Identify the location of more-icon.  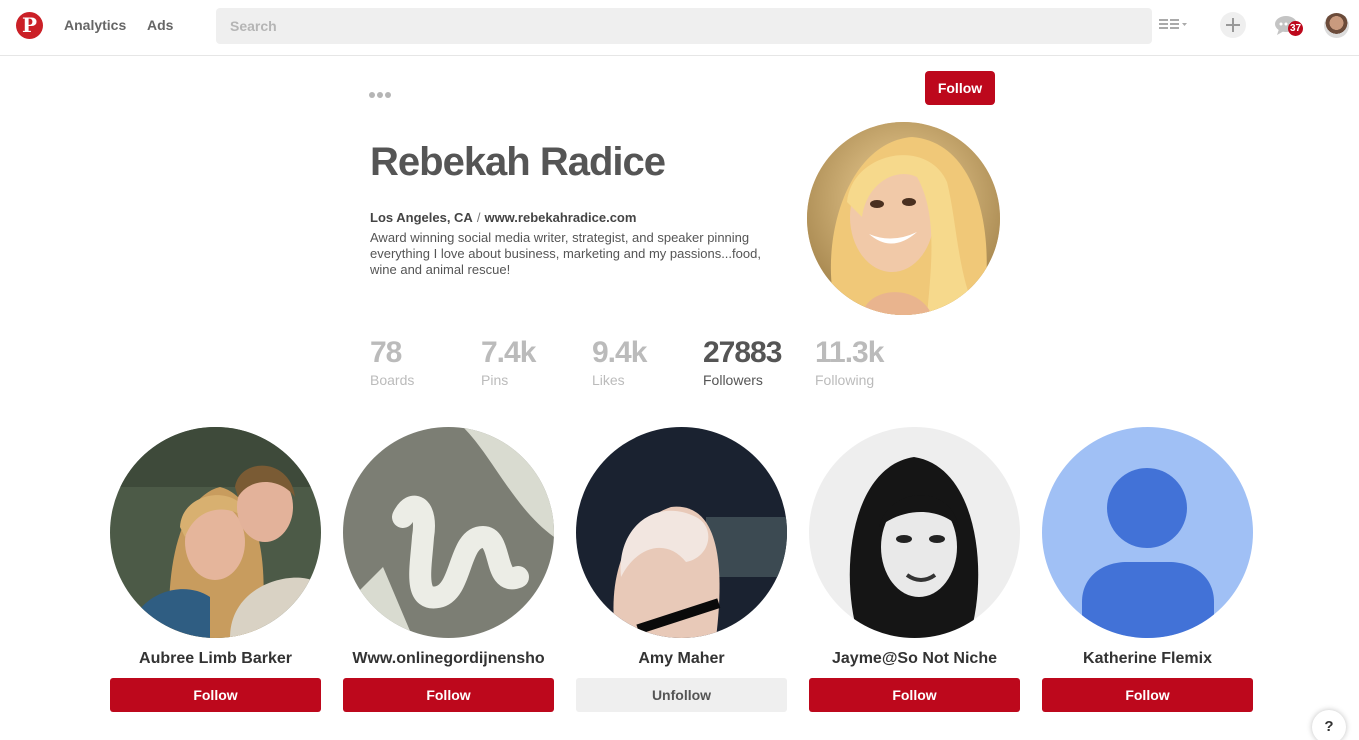
(381, 91).